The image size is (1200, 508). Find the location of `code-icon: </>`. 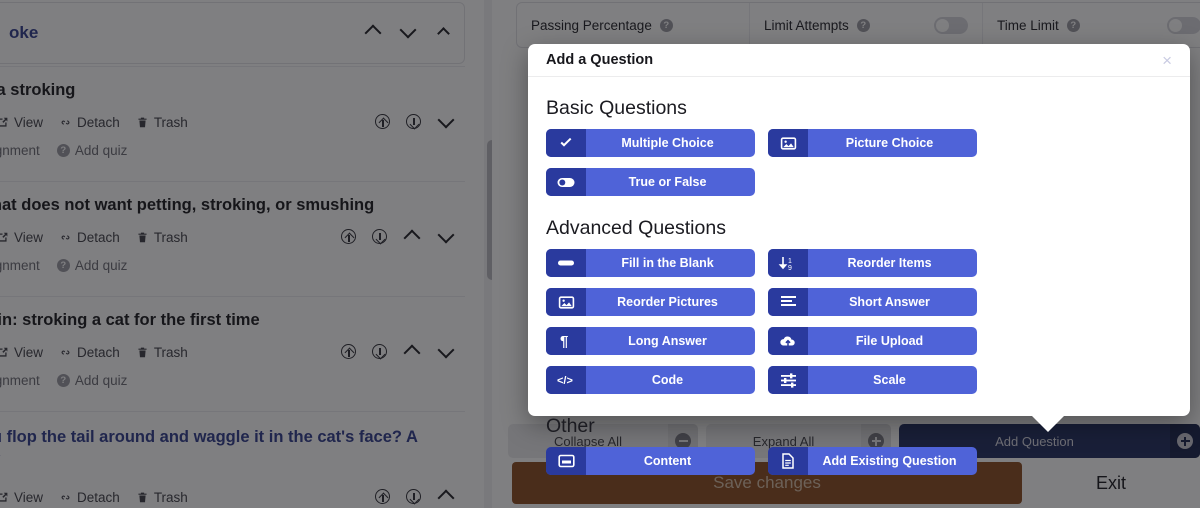

code-icon: </> is located at coordinates (566, 380).